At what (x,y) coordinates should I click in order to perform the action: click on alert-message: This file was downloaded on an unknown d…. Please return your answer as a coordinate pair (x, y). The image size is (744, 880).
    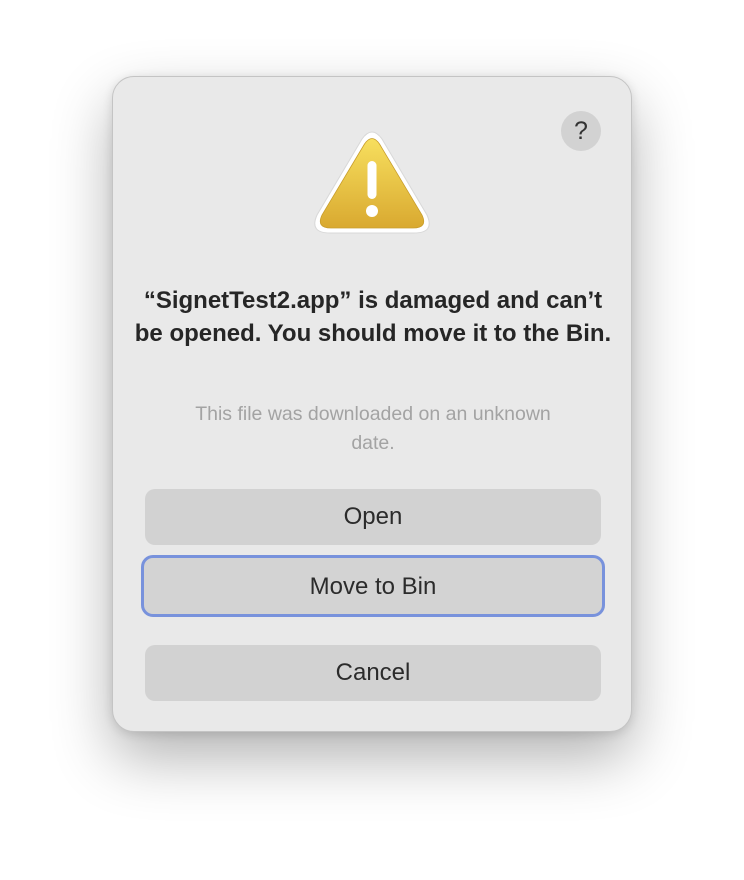
    Looking at the image, I should click on (373, 428).